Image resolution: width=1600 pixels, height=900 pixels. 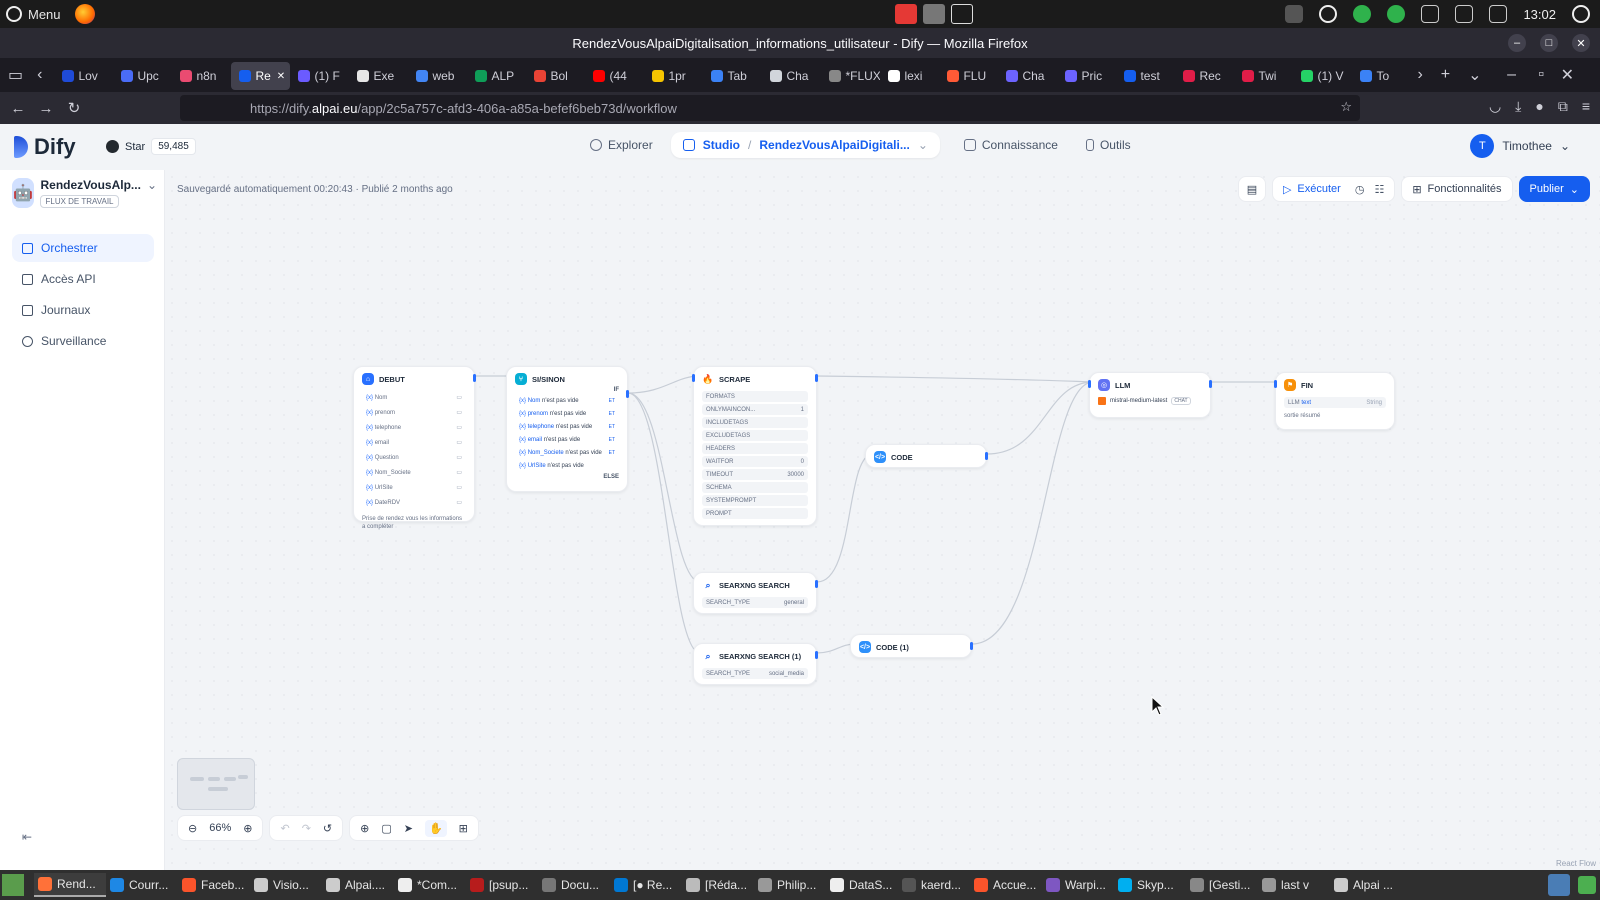 What do you see at coordinates (1360, 189) in the screenshot?
I see `history-icon: ◷` at bounding box center [1360, 189].